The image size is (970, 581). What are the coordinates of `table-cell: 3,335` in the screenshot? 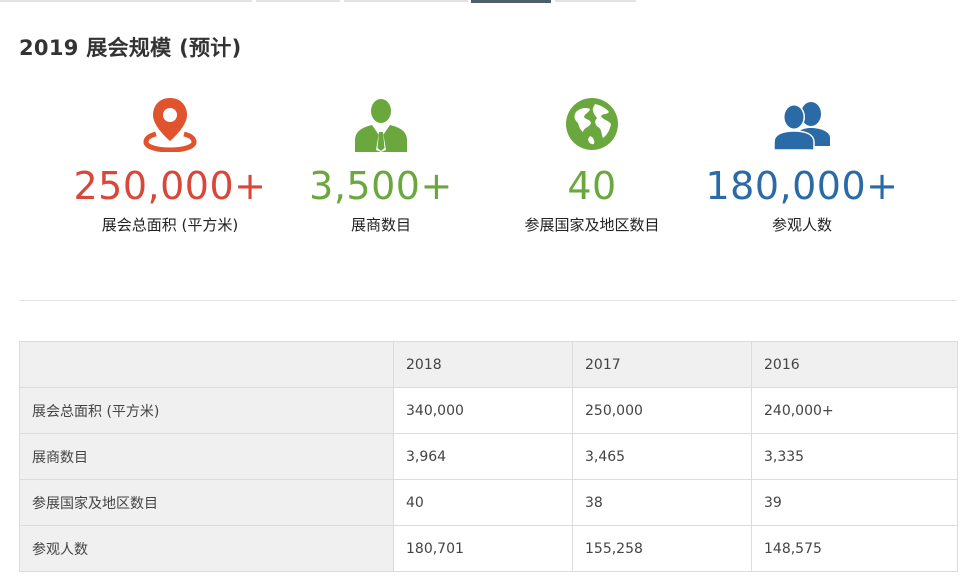 It's located at (854, 456).